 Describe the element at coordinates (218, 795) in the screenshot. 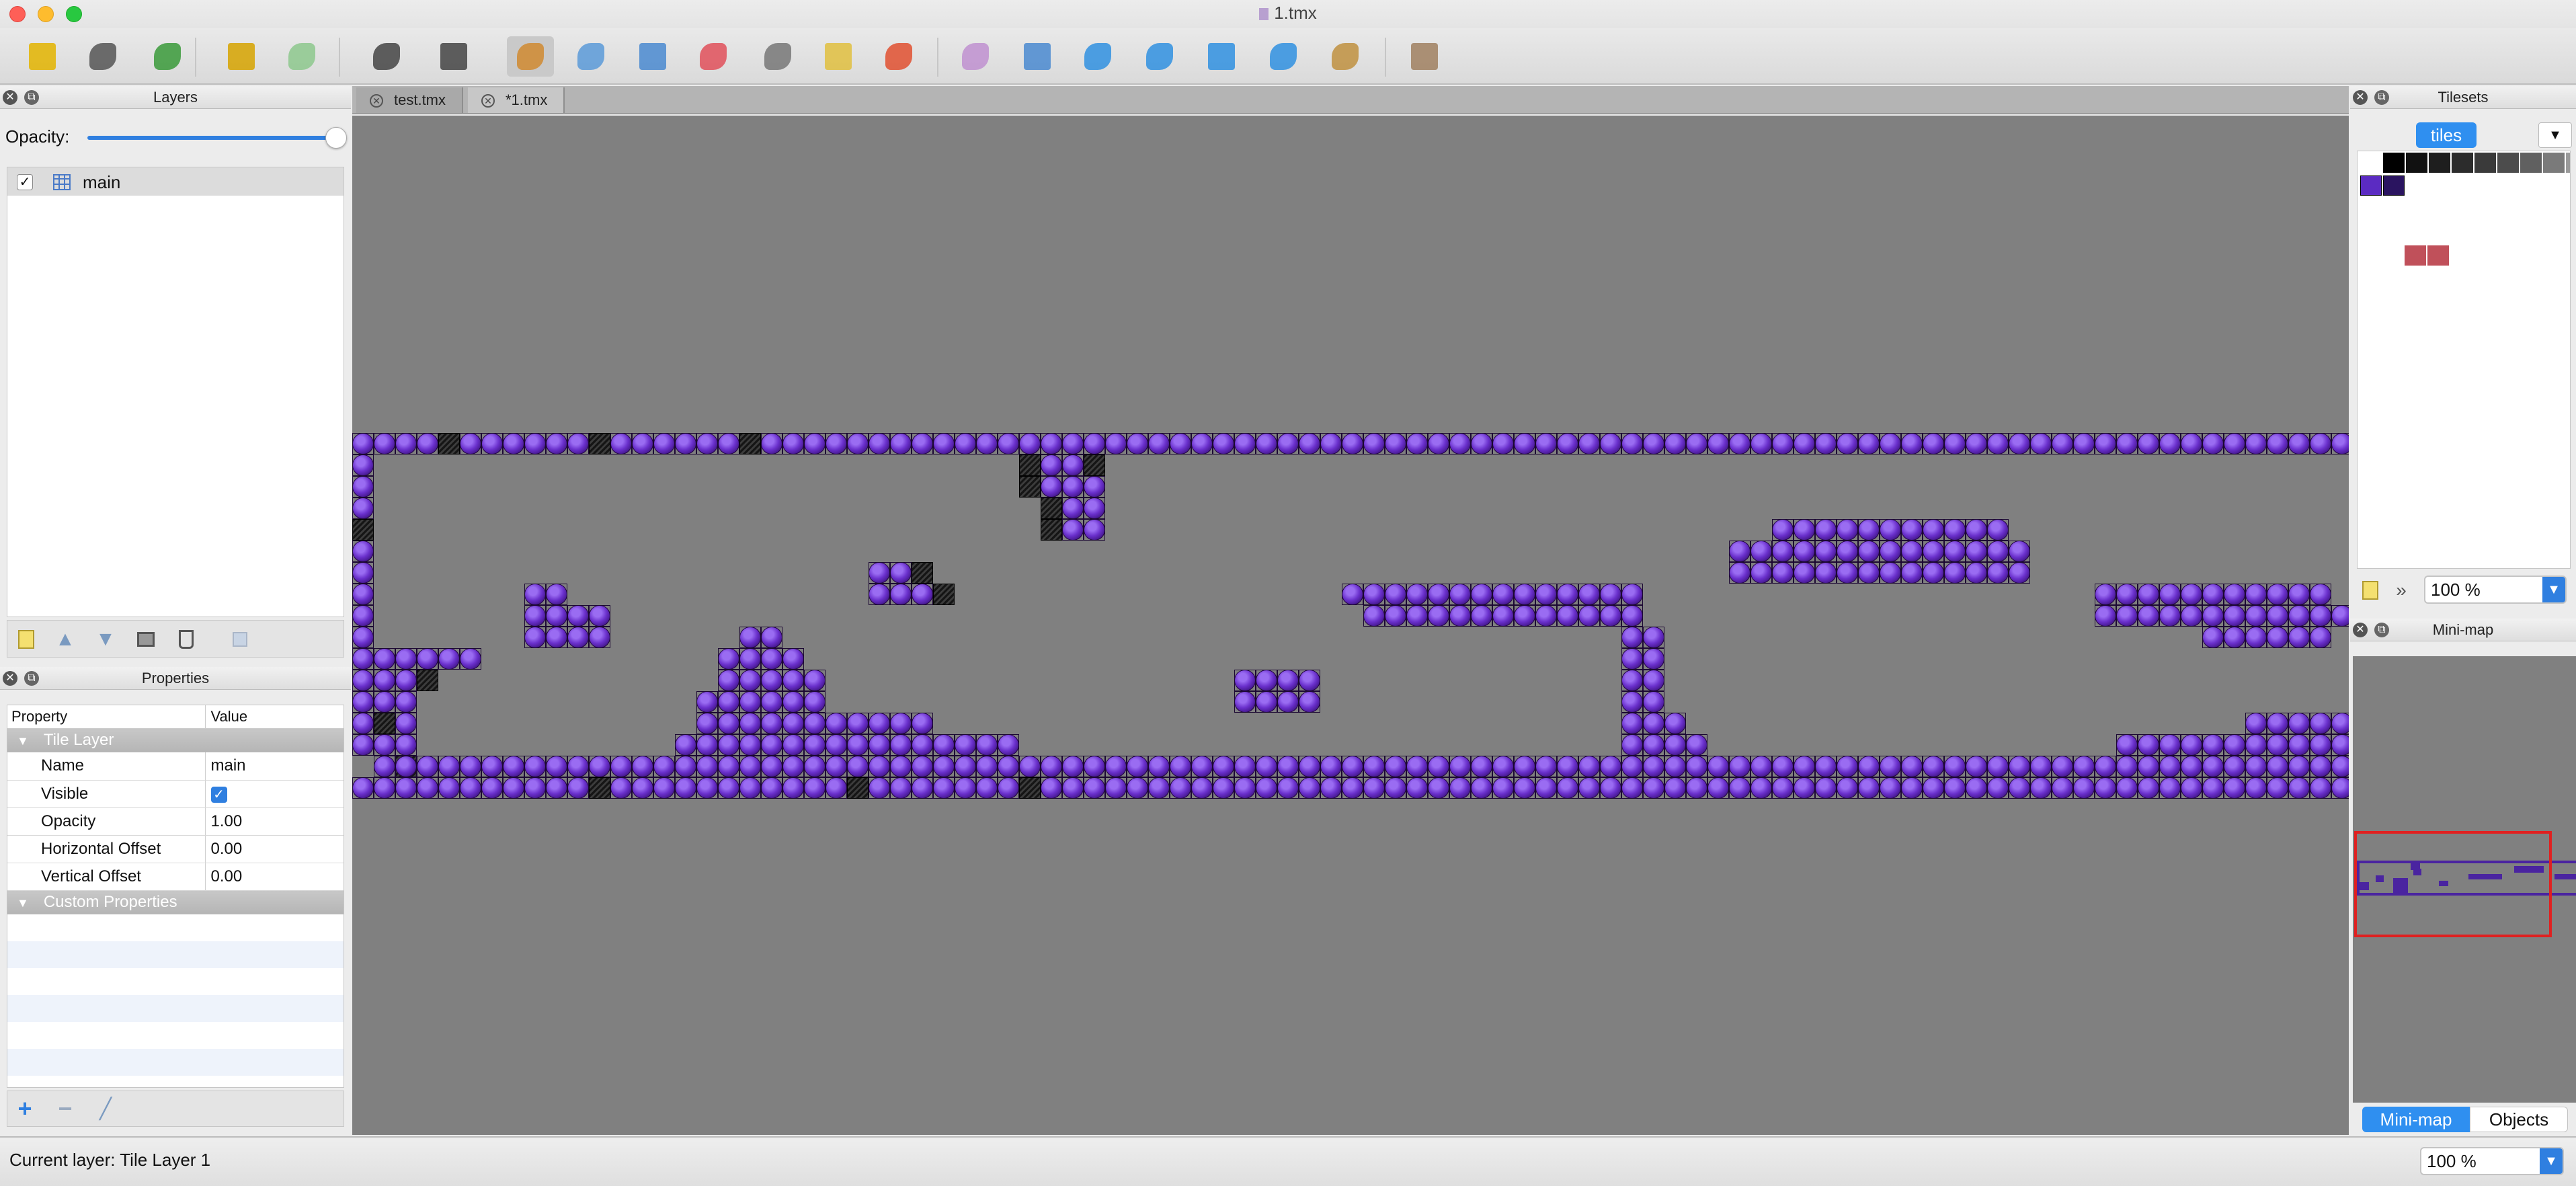

I see `visible-checkbox: ✓` at that location.